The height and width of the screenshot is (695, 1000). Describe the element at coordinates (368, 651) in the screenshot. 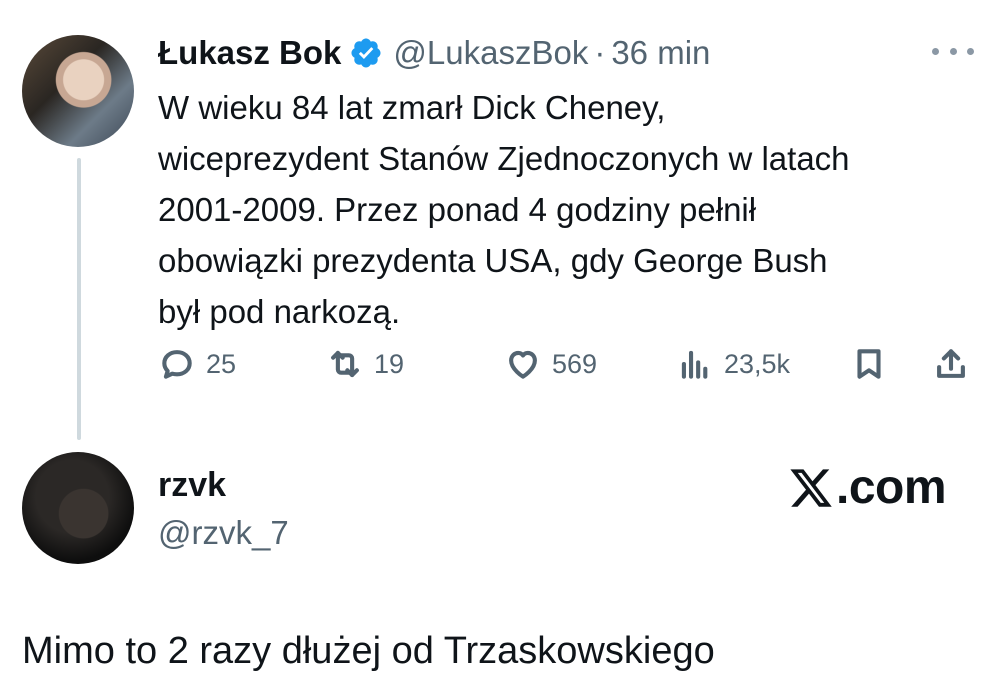

I see `reply-tweet-text: Mimo to 2 razy dłużej od Trzaskowskiego` at that location.